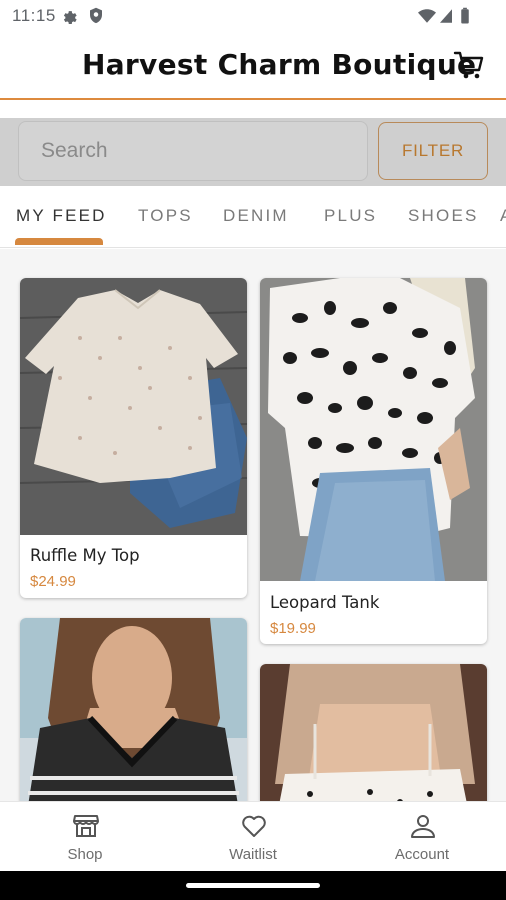 Image resolution: width=506 pixels, height=900 pixels. Describe the element at coordinates (443, 216) in the screenshot. I see `tab-shoes: SHOES` at that location.